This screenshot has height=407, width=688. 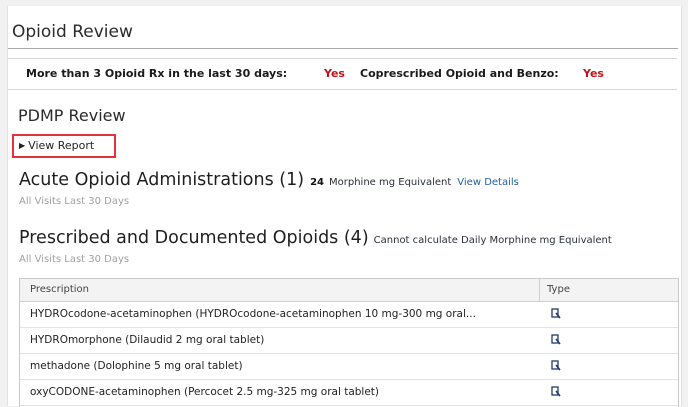 I want to click on table-row: methadone (Dolophine 5 mg oral tablet), so click(x=349, y=367).